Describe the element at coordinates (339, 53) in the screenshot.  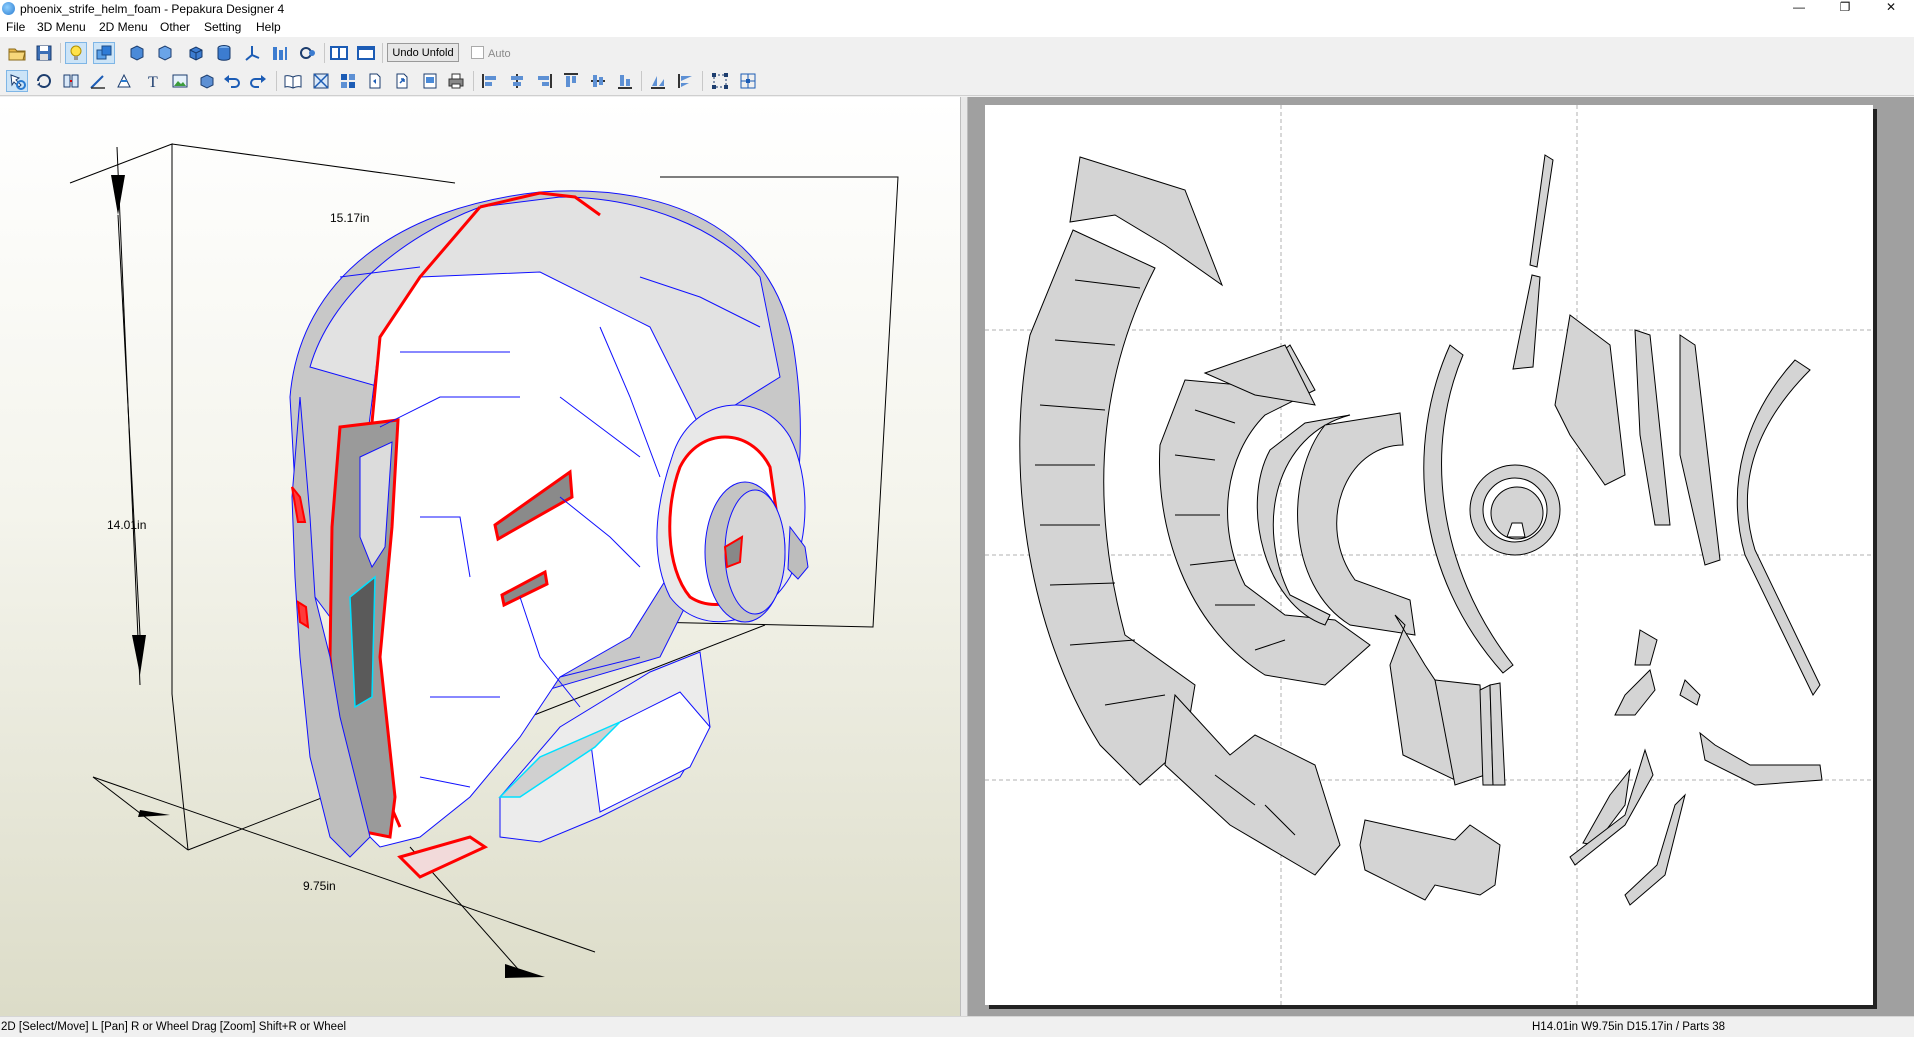
I see `split-view-icon` at that location.